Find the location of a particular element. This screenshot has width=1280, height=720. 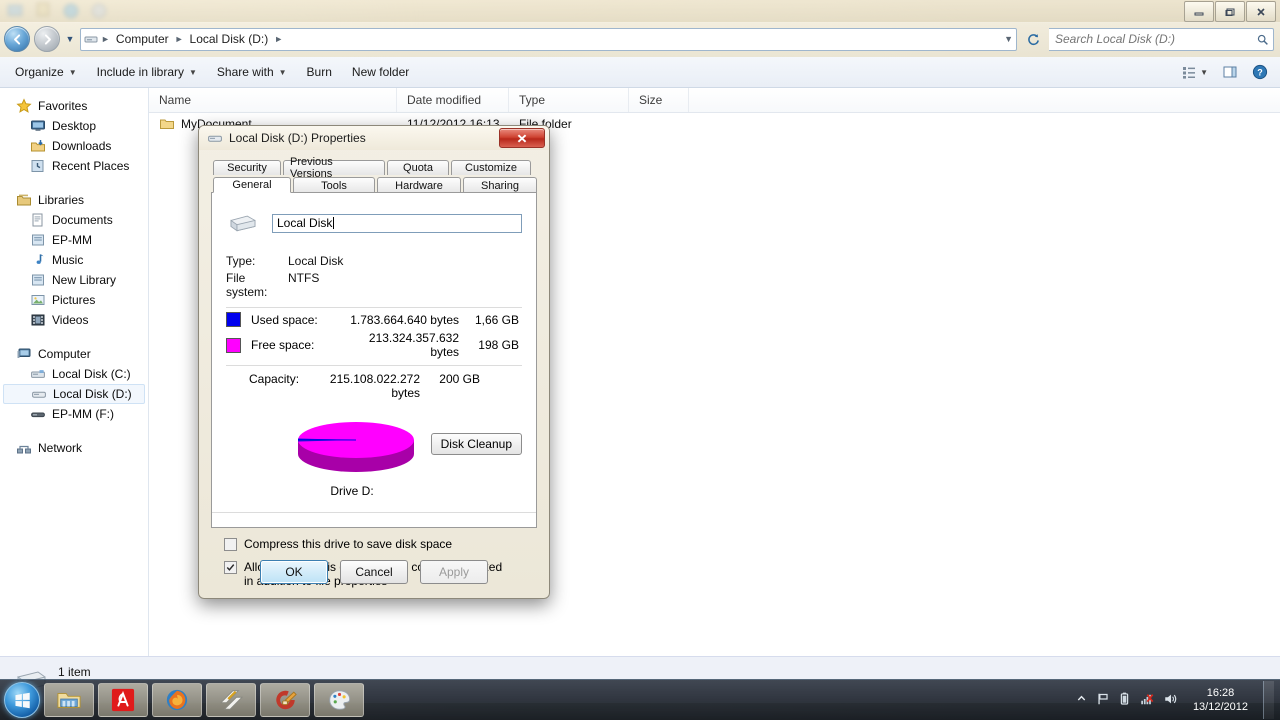

preview-pane-icon is located at coordinates (1230, 72).